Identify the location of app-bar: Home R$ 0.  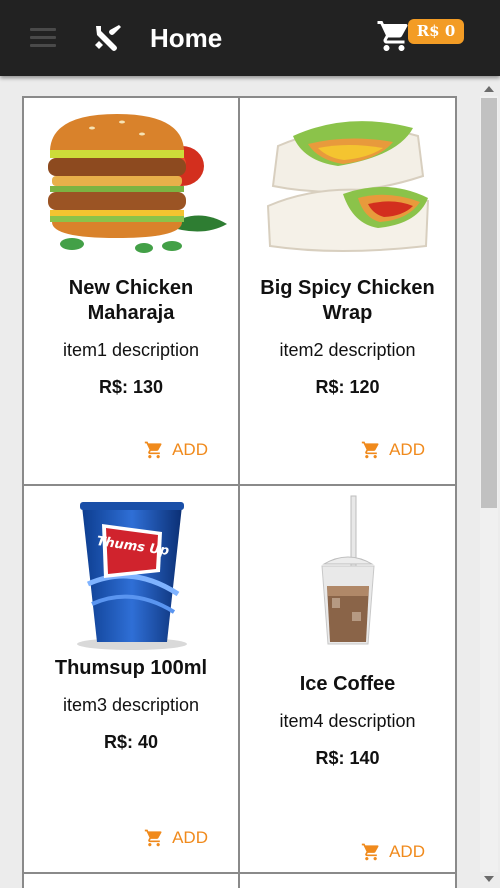
(250, 38).